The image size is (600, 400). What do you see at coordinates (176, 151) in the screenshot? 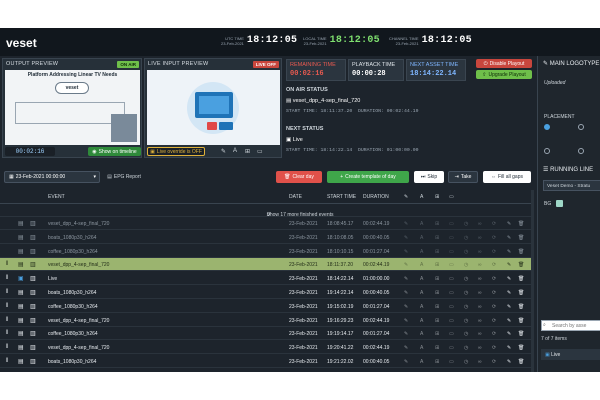
I see `live-override-toggle: ▣ Live override is OFF` at bounding box center [176, 151].